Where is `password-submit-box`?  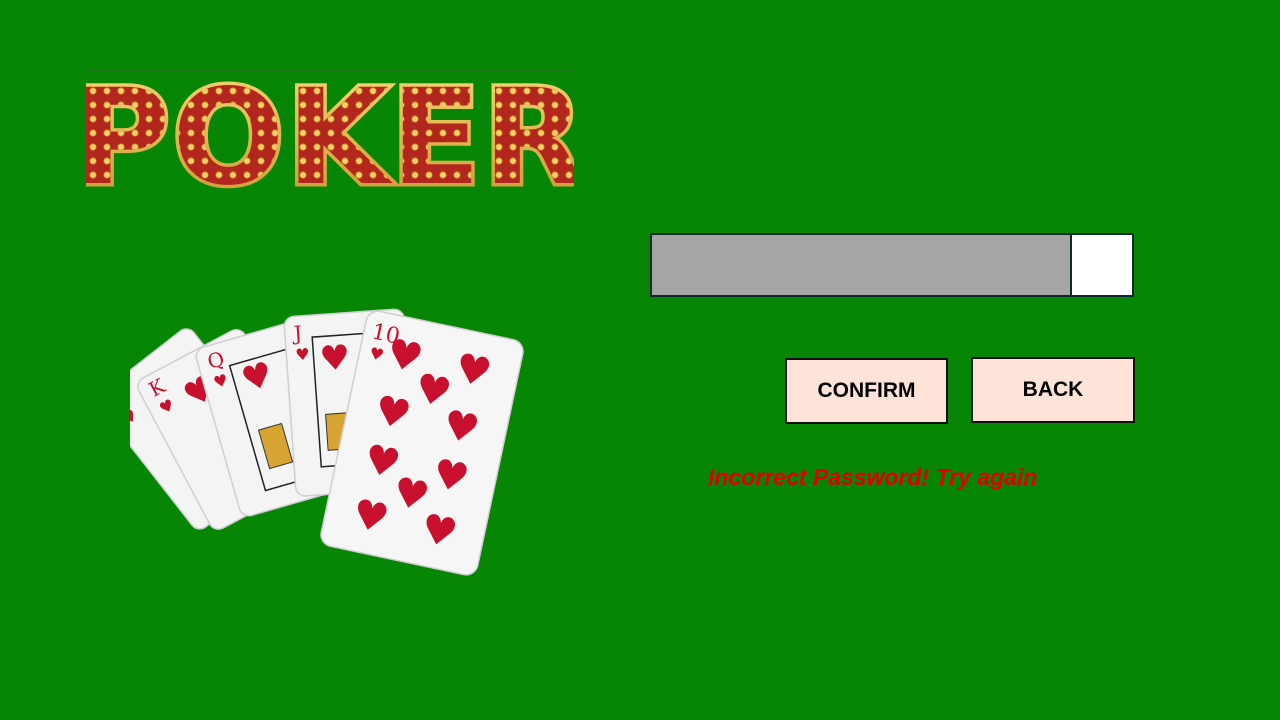 password-submit-box is located at coordinates (1101, 265).